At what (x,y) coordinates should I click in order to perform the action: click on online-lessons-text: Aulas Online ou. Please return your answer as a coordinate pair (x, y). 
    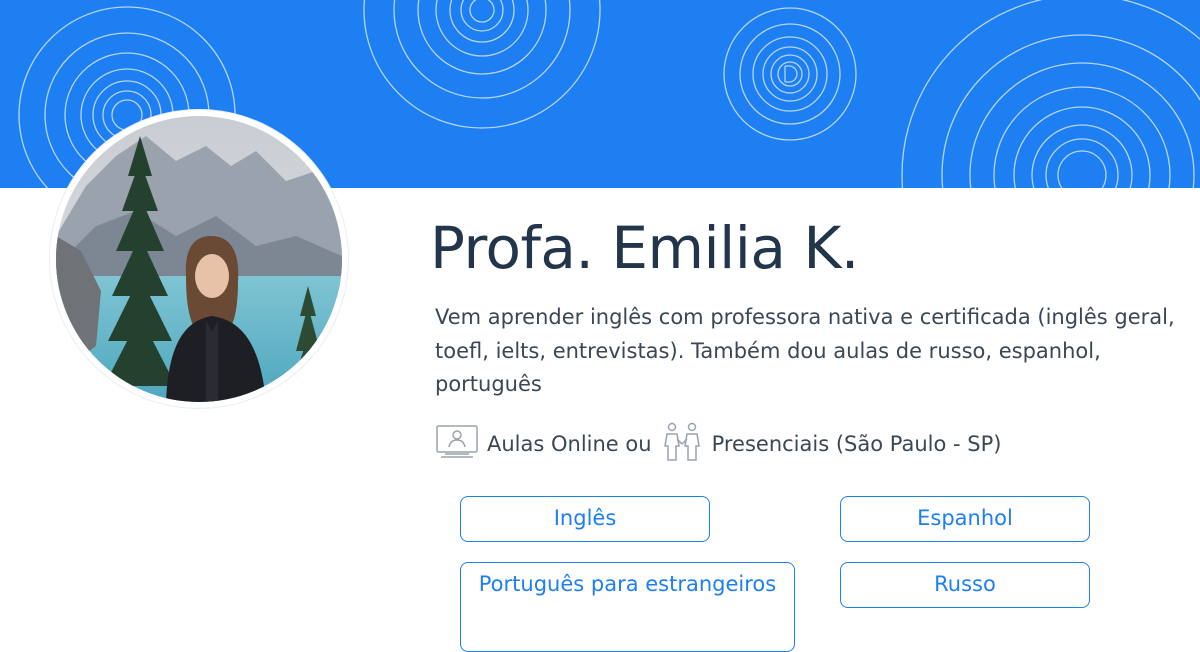
    Looking at the image, I should click on (569, 444).